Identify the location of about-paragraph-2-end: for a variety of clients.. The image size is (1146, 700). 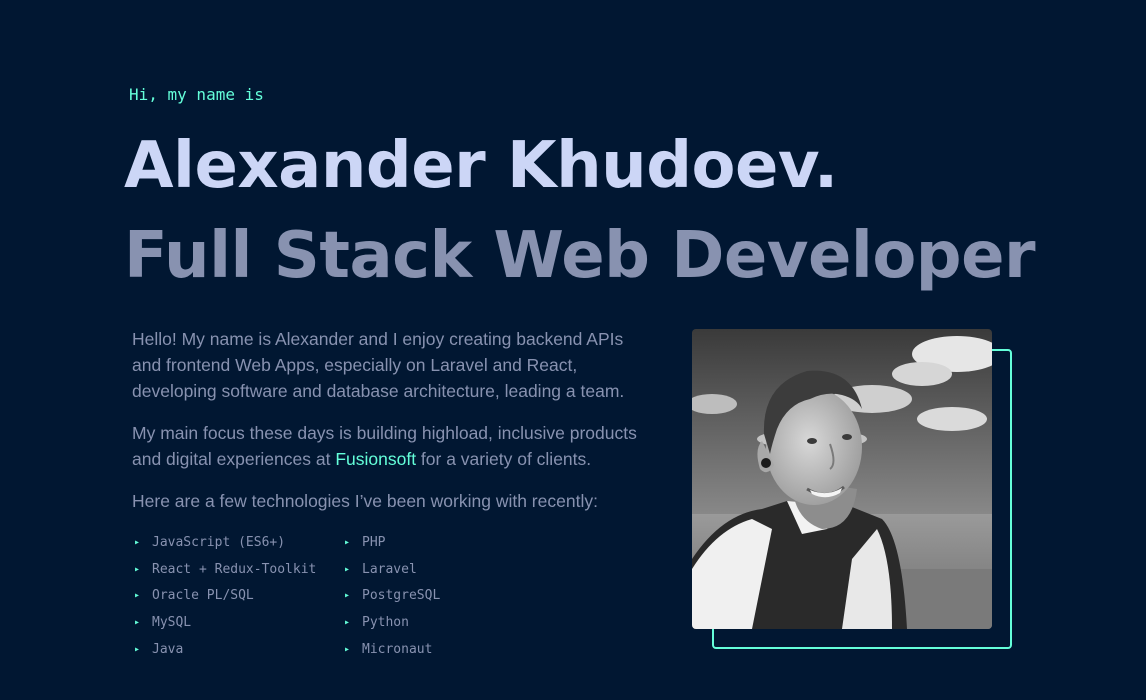
(504, 459).